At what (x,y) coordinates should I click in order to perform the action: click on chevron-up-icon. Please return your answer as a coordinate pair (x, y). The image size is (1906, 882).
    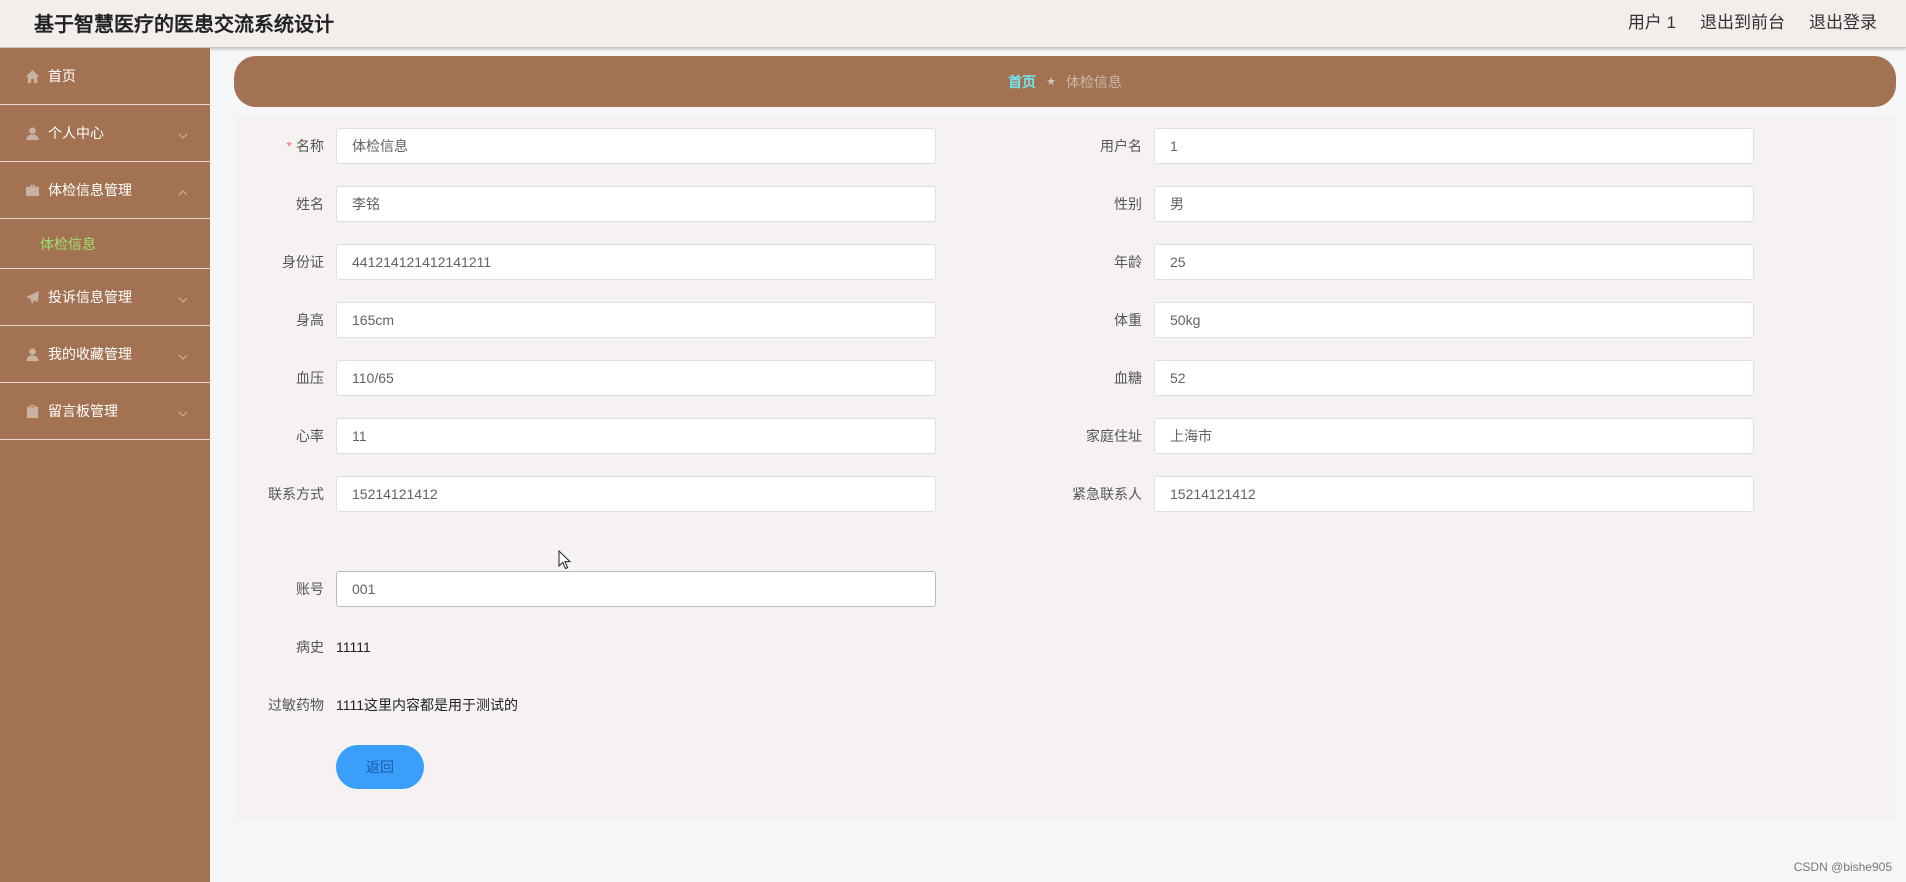
    Looking at the image, I should click on (183, 190).